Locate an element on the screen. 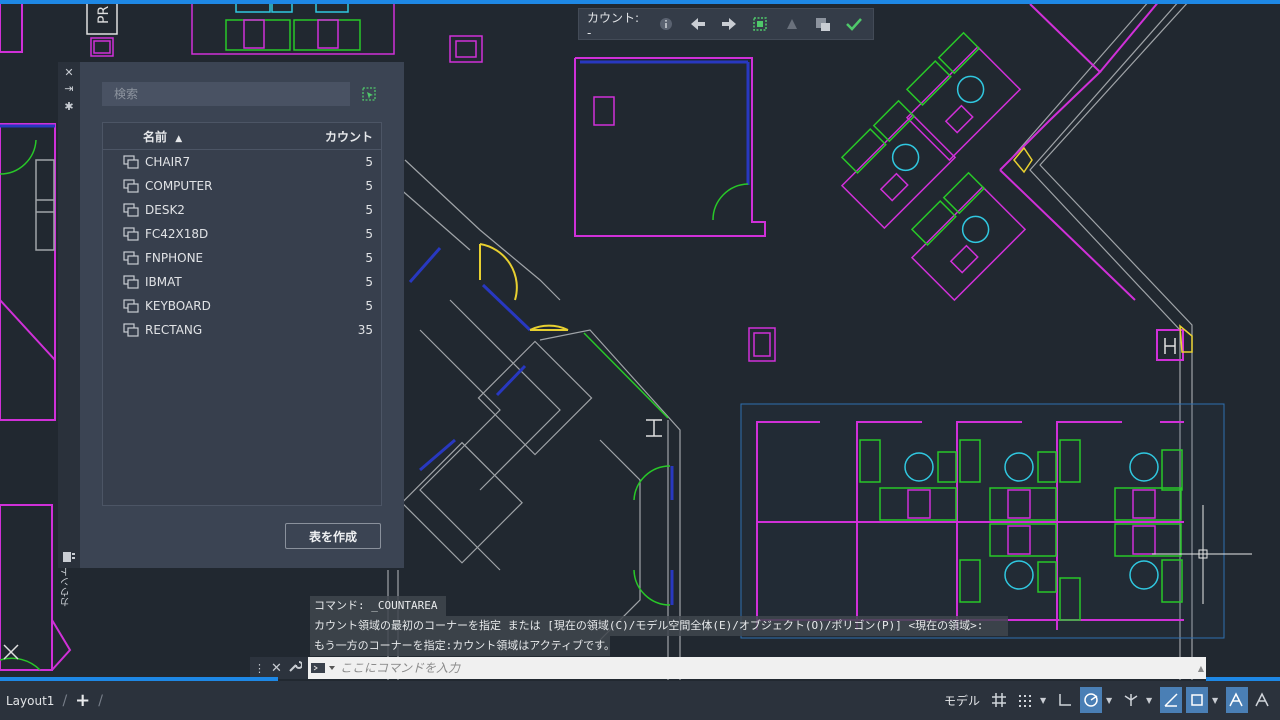 Image resolution: width=1280 pixels, height=720 pixels. count-value: - is located at coordinates (589, 32).